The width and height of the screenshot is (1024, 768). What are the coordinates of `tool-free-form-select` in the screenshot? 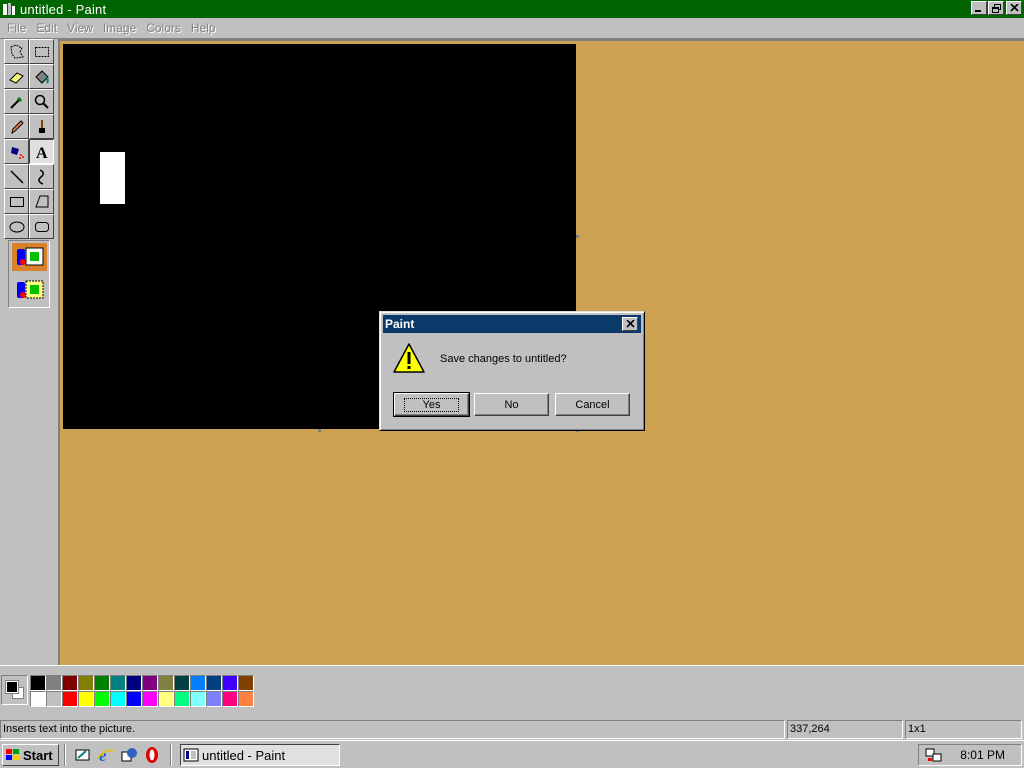 It's located at (16, 51).